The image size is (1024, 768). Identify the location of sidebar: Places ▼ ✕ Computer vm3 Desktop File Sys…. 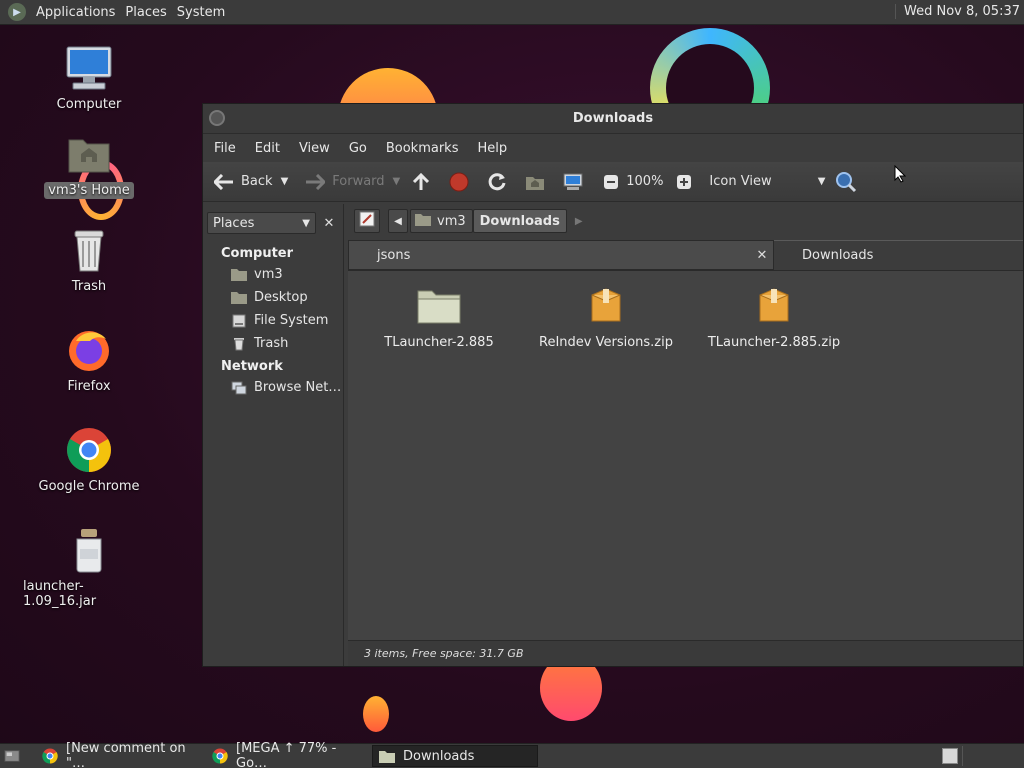
(273, 435).